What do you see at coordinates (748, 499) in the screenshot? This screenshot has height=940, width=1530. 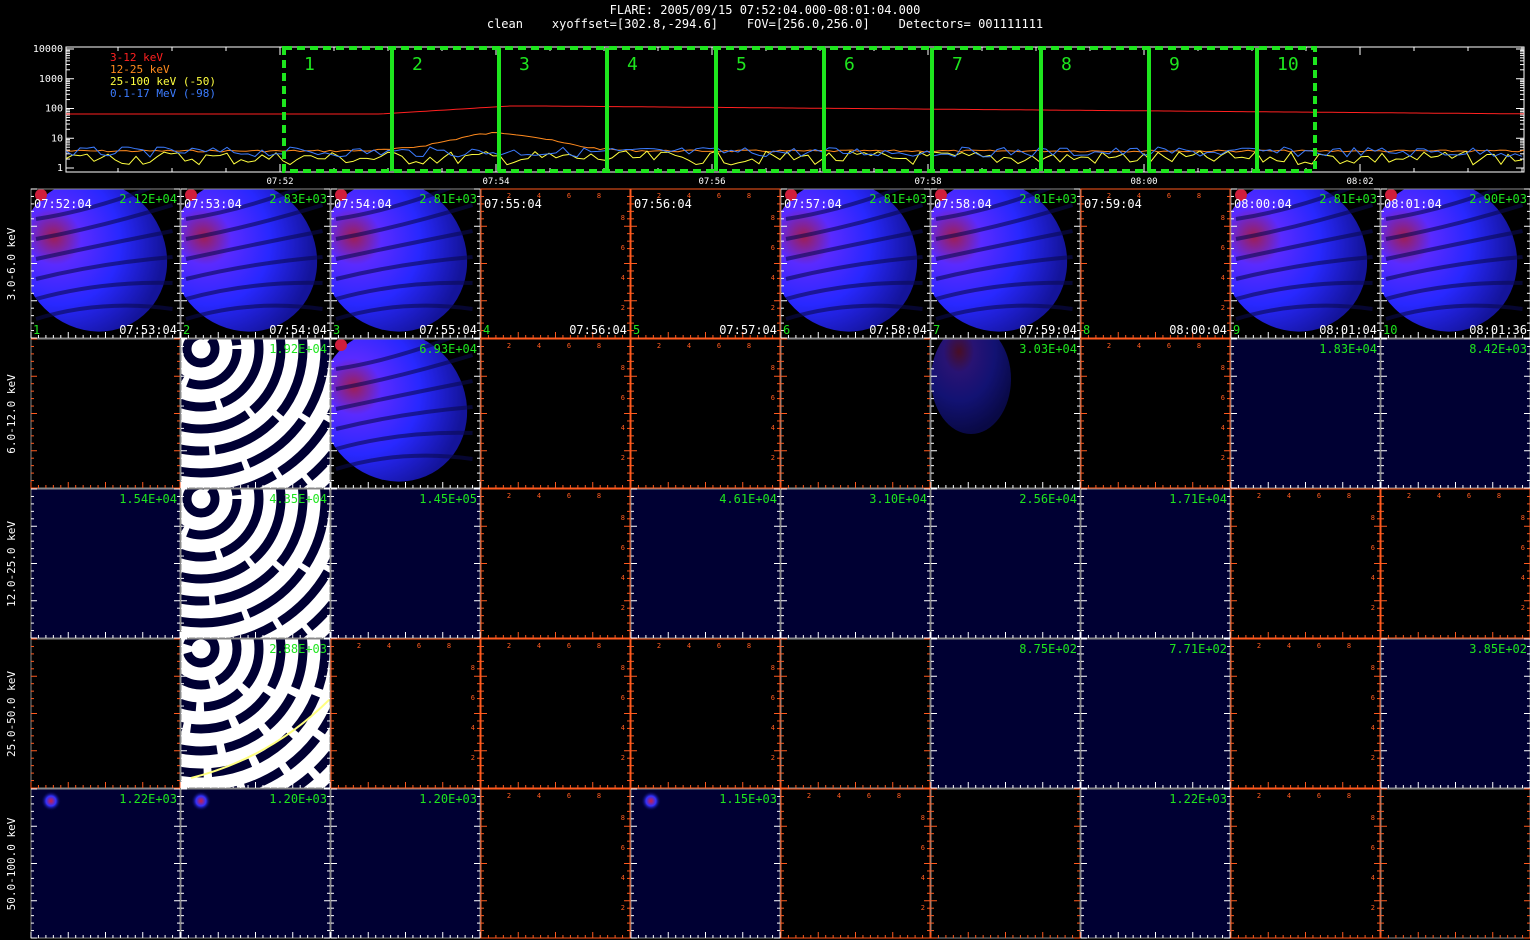 I see `panel-max-value: 4.61E+04` at bounding box center [748, 499].